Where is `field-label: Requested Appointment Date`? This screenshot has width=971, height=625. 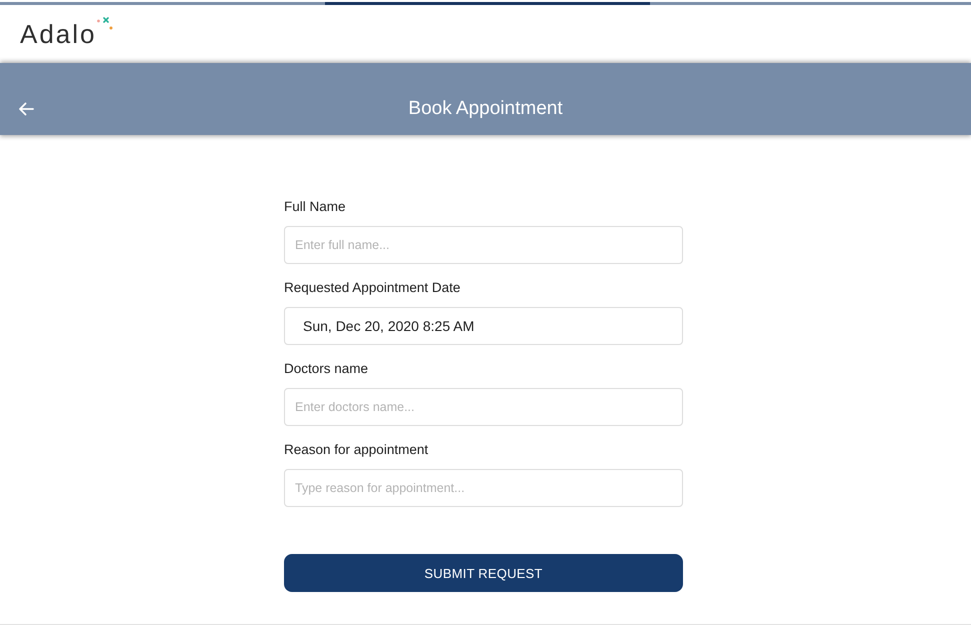
field-label: Requested Appointment Date is located at coordinates (372, 288).